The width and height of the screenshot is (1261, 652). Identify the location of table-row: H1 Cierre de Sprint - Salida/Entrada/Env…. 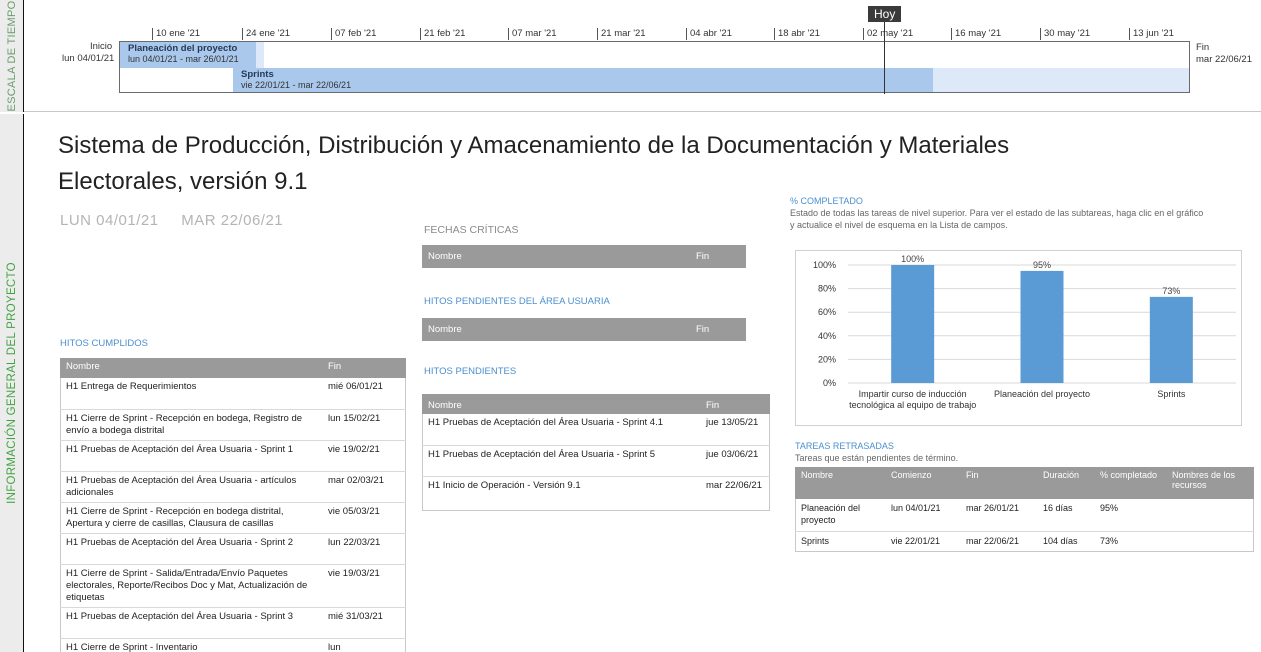
(233, 586).